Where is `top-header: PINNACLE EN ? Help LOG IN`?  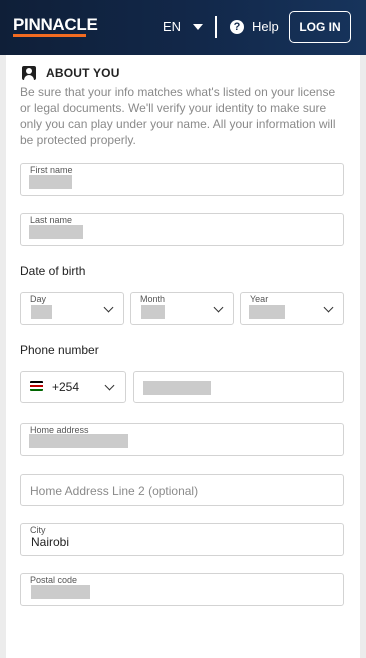
top-header: PINNACLE EN ? Help LOG IN is located at coordinates (183, 27).